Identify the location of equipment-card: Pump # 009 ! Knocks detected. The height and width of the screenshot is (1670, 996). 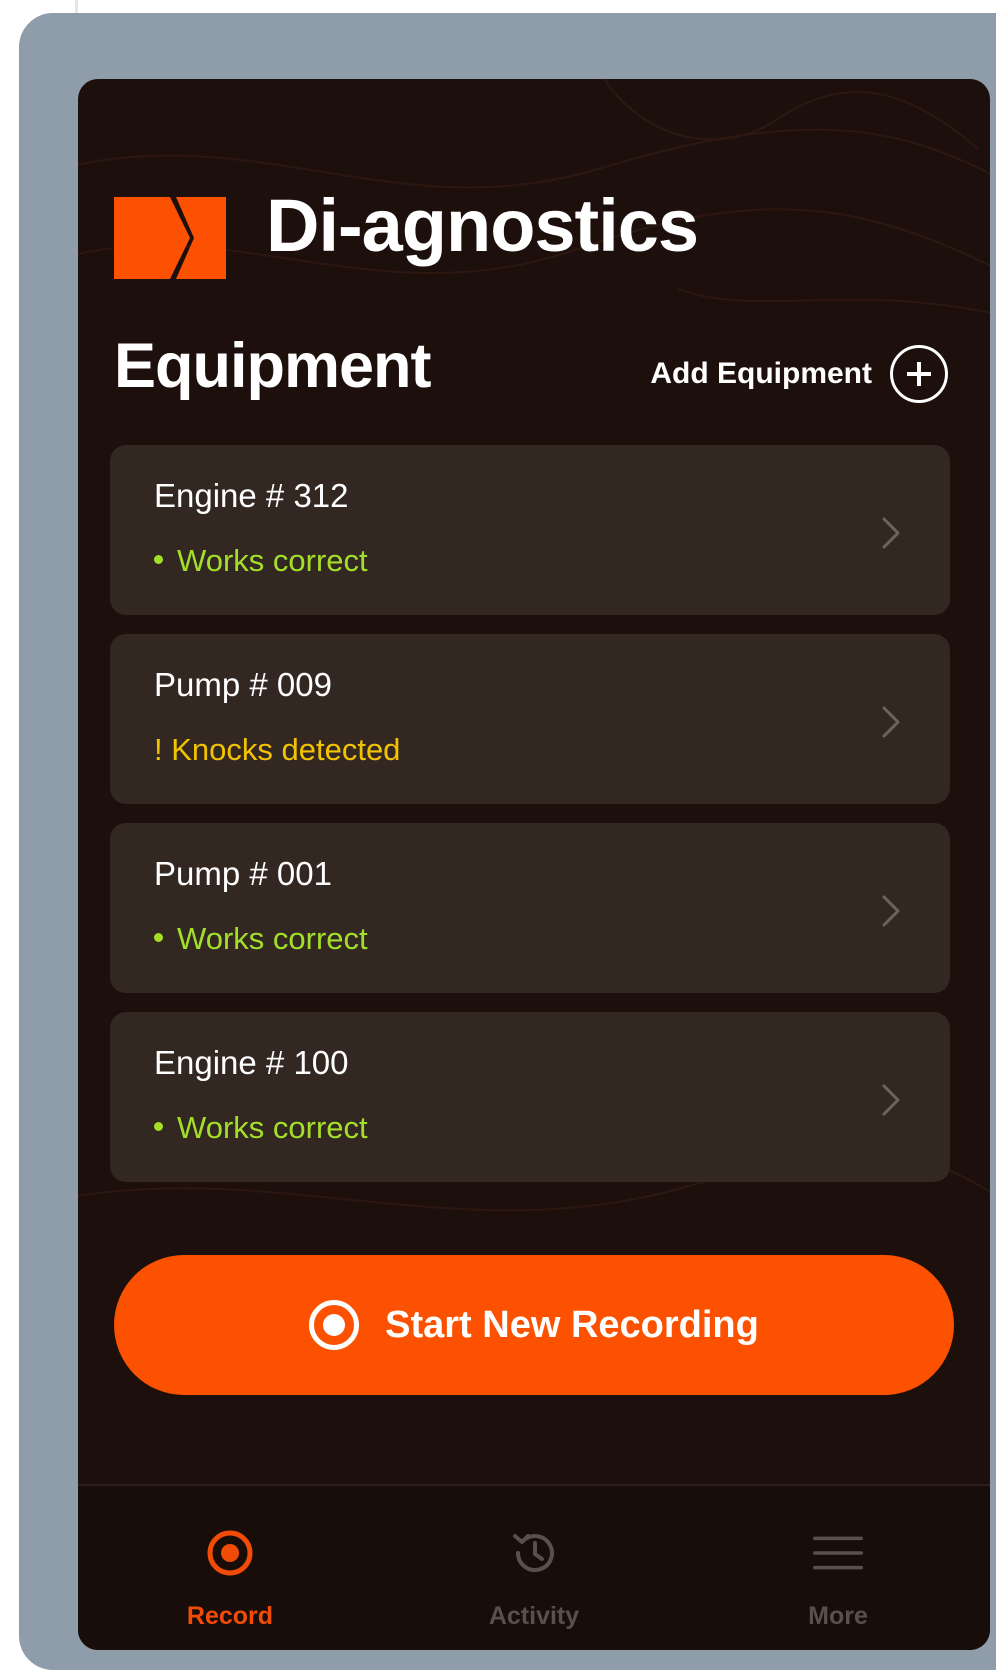
(530, 719).